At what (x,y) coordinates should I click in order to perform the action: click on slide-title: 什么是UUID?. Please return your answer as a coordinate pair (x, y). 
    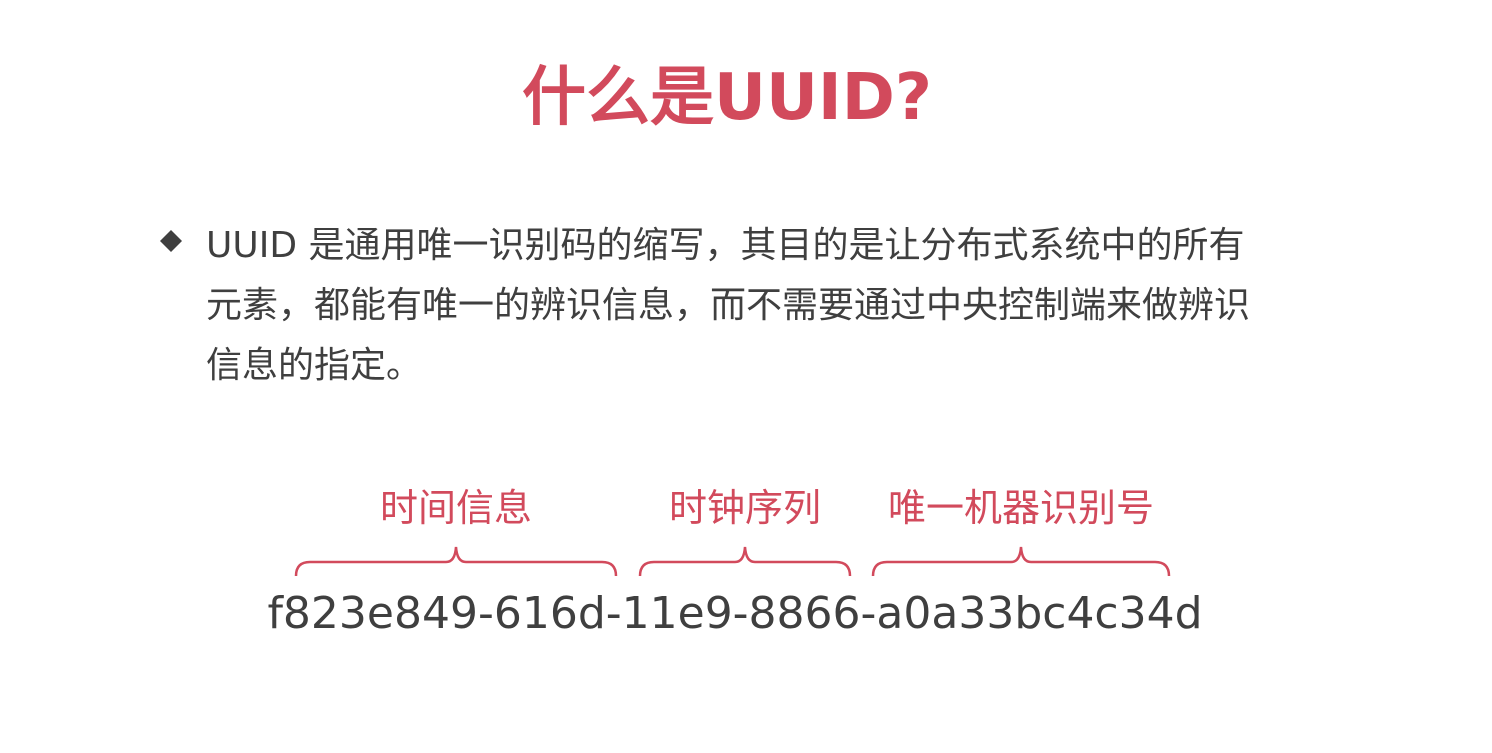
    Looking at the image, I should click on (727, 98).